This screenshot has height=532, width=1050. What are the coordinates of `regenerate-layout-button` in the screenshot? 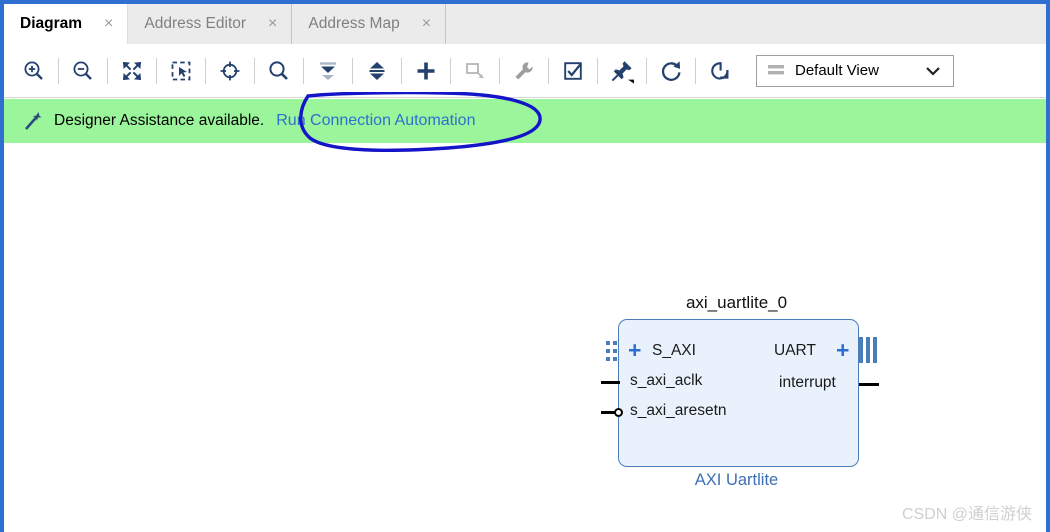 It's located at (720, 71).